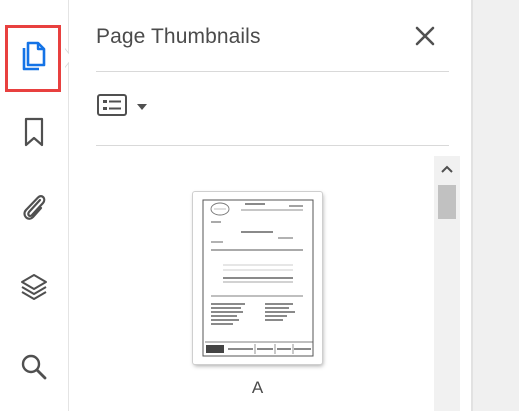 The height and width of the screenshot is (411, 519). I want to click on search-icon, so click(34, 369).